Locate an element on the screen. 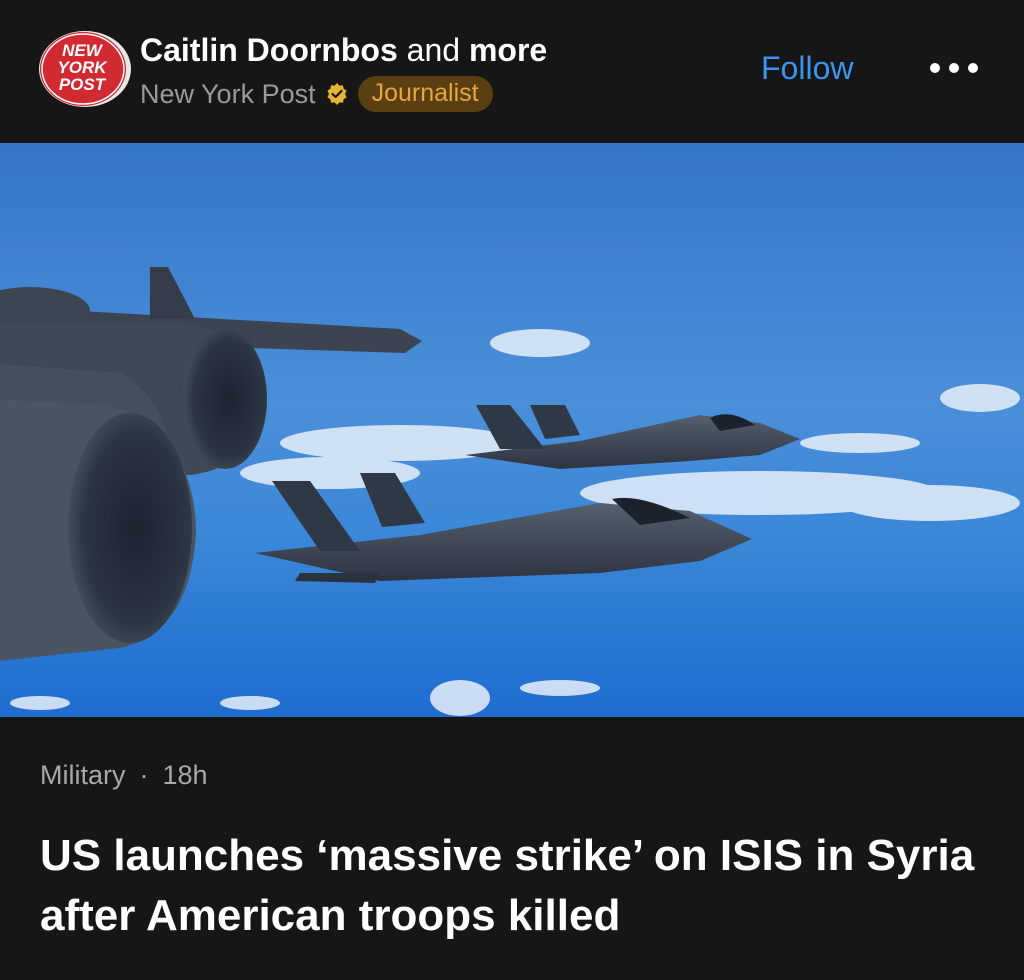  article-meta: Military · 18h is located at coordinates (124, 775).